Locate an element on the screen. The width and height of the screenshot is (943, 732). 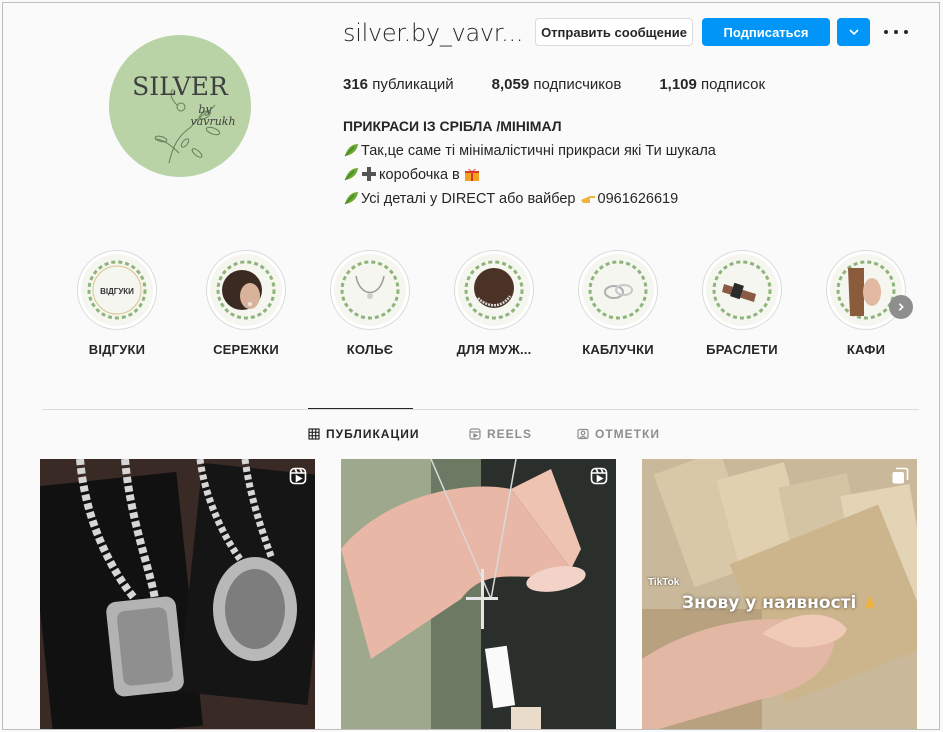
avatar-logo: SILVER by vavrukh is located at coordinates (180, 106).